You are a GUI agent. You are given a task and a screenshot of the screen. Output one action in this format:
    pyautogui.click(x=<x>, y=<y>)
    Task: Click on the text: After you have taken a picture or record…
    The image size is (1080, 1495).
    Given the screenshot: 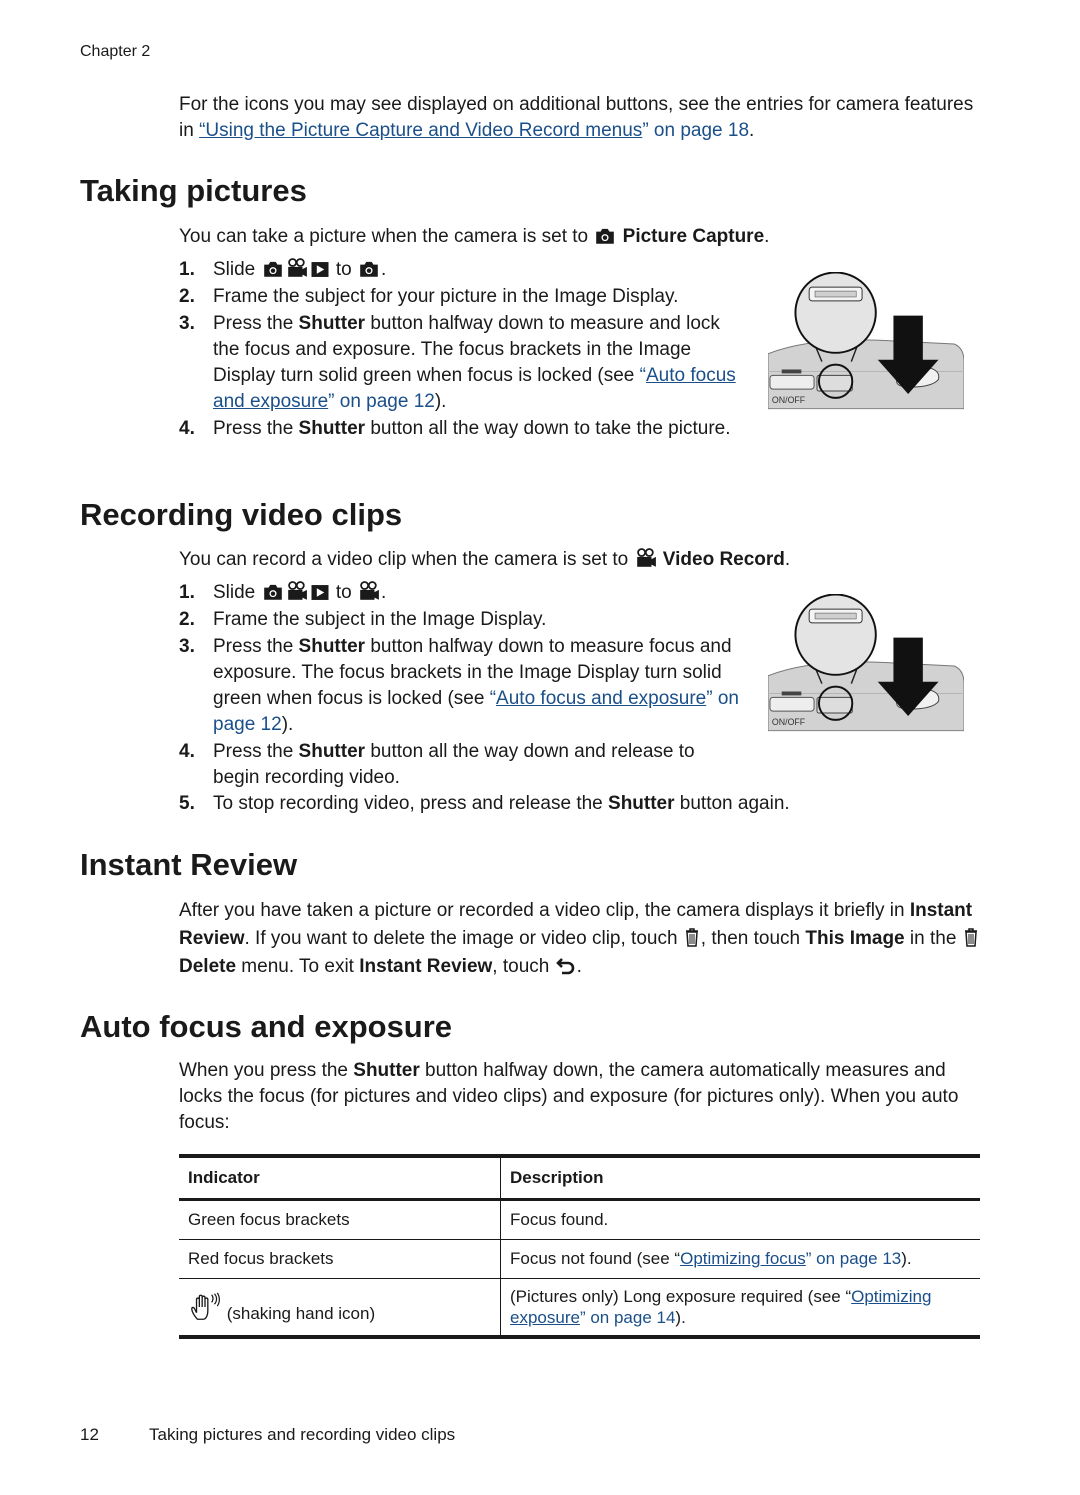 What is the action you would take?
    pyautogui.click(x=544, y=910)
    